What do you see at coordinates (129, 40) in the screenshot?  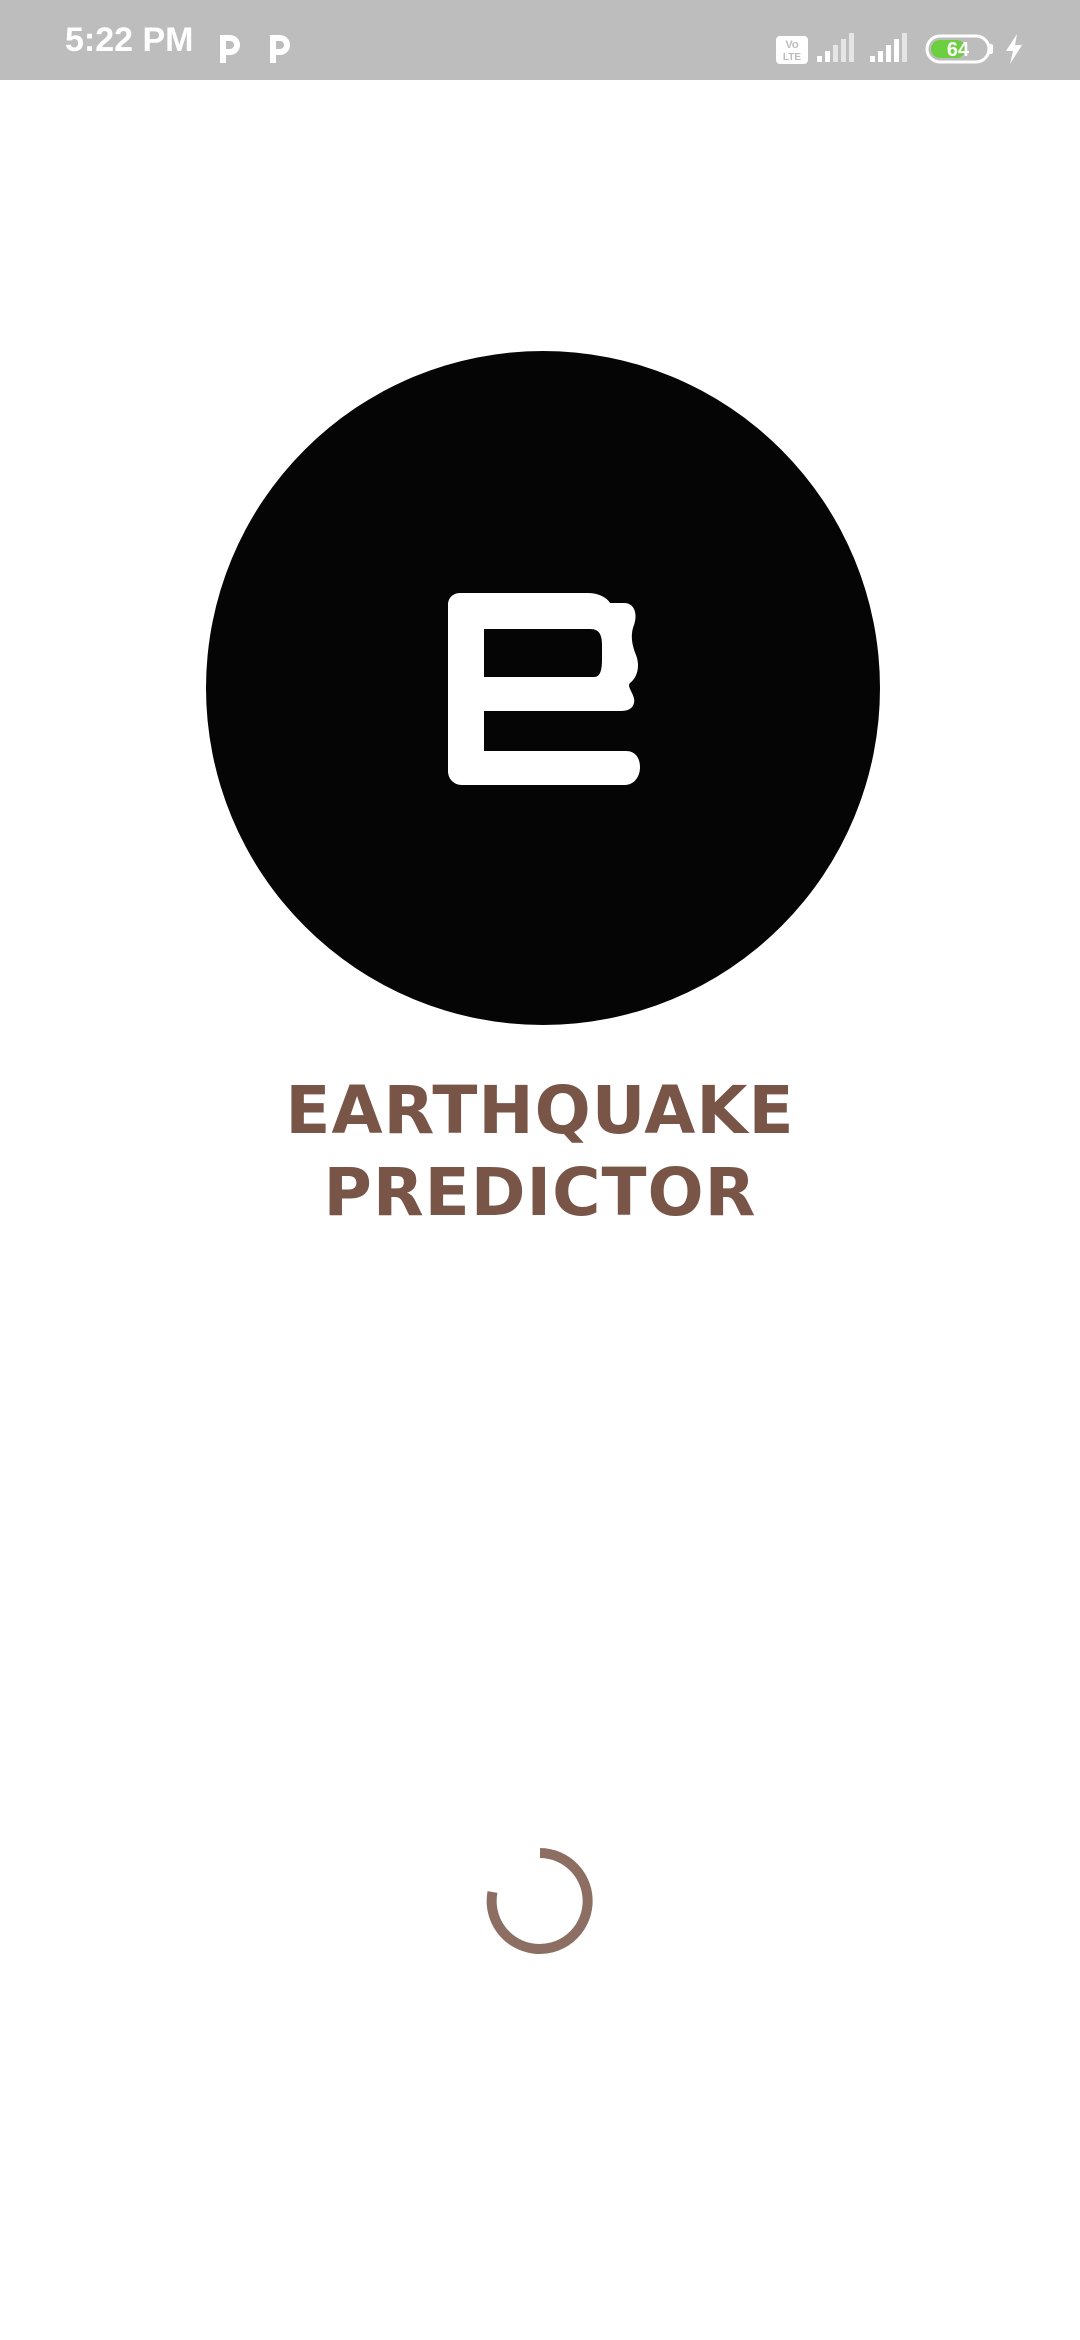 I see `status-time: 5:22 PM` at bounding box center [129, 40].